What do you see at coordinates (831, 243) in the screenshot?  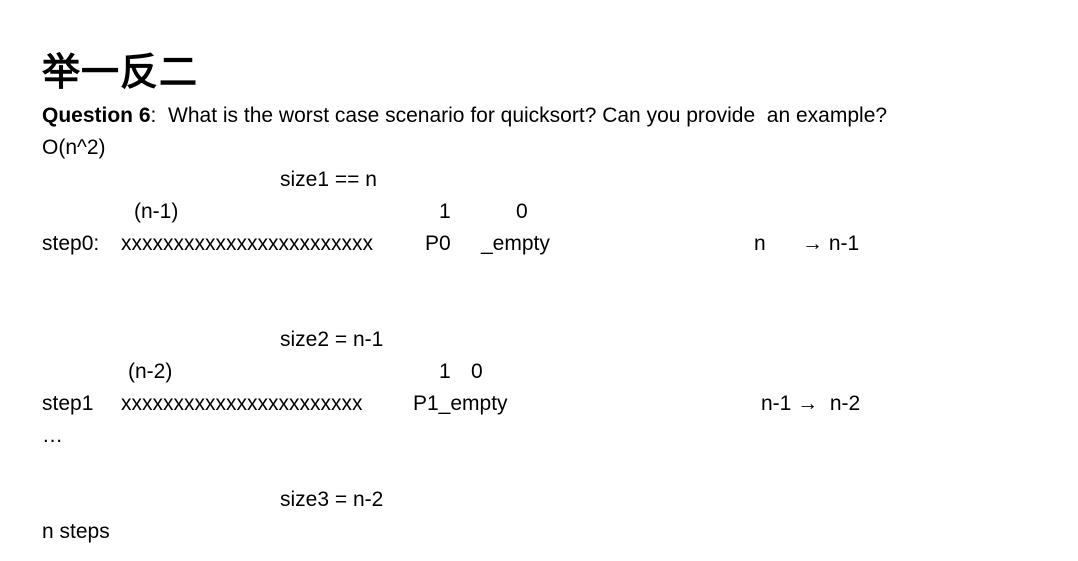 I see `step0-transition-to: → n-1` at bounding box center [831, 243].